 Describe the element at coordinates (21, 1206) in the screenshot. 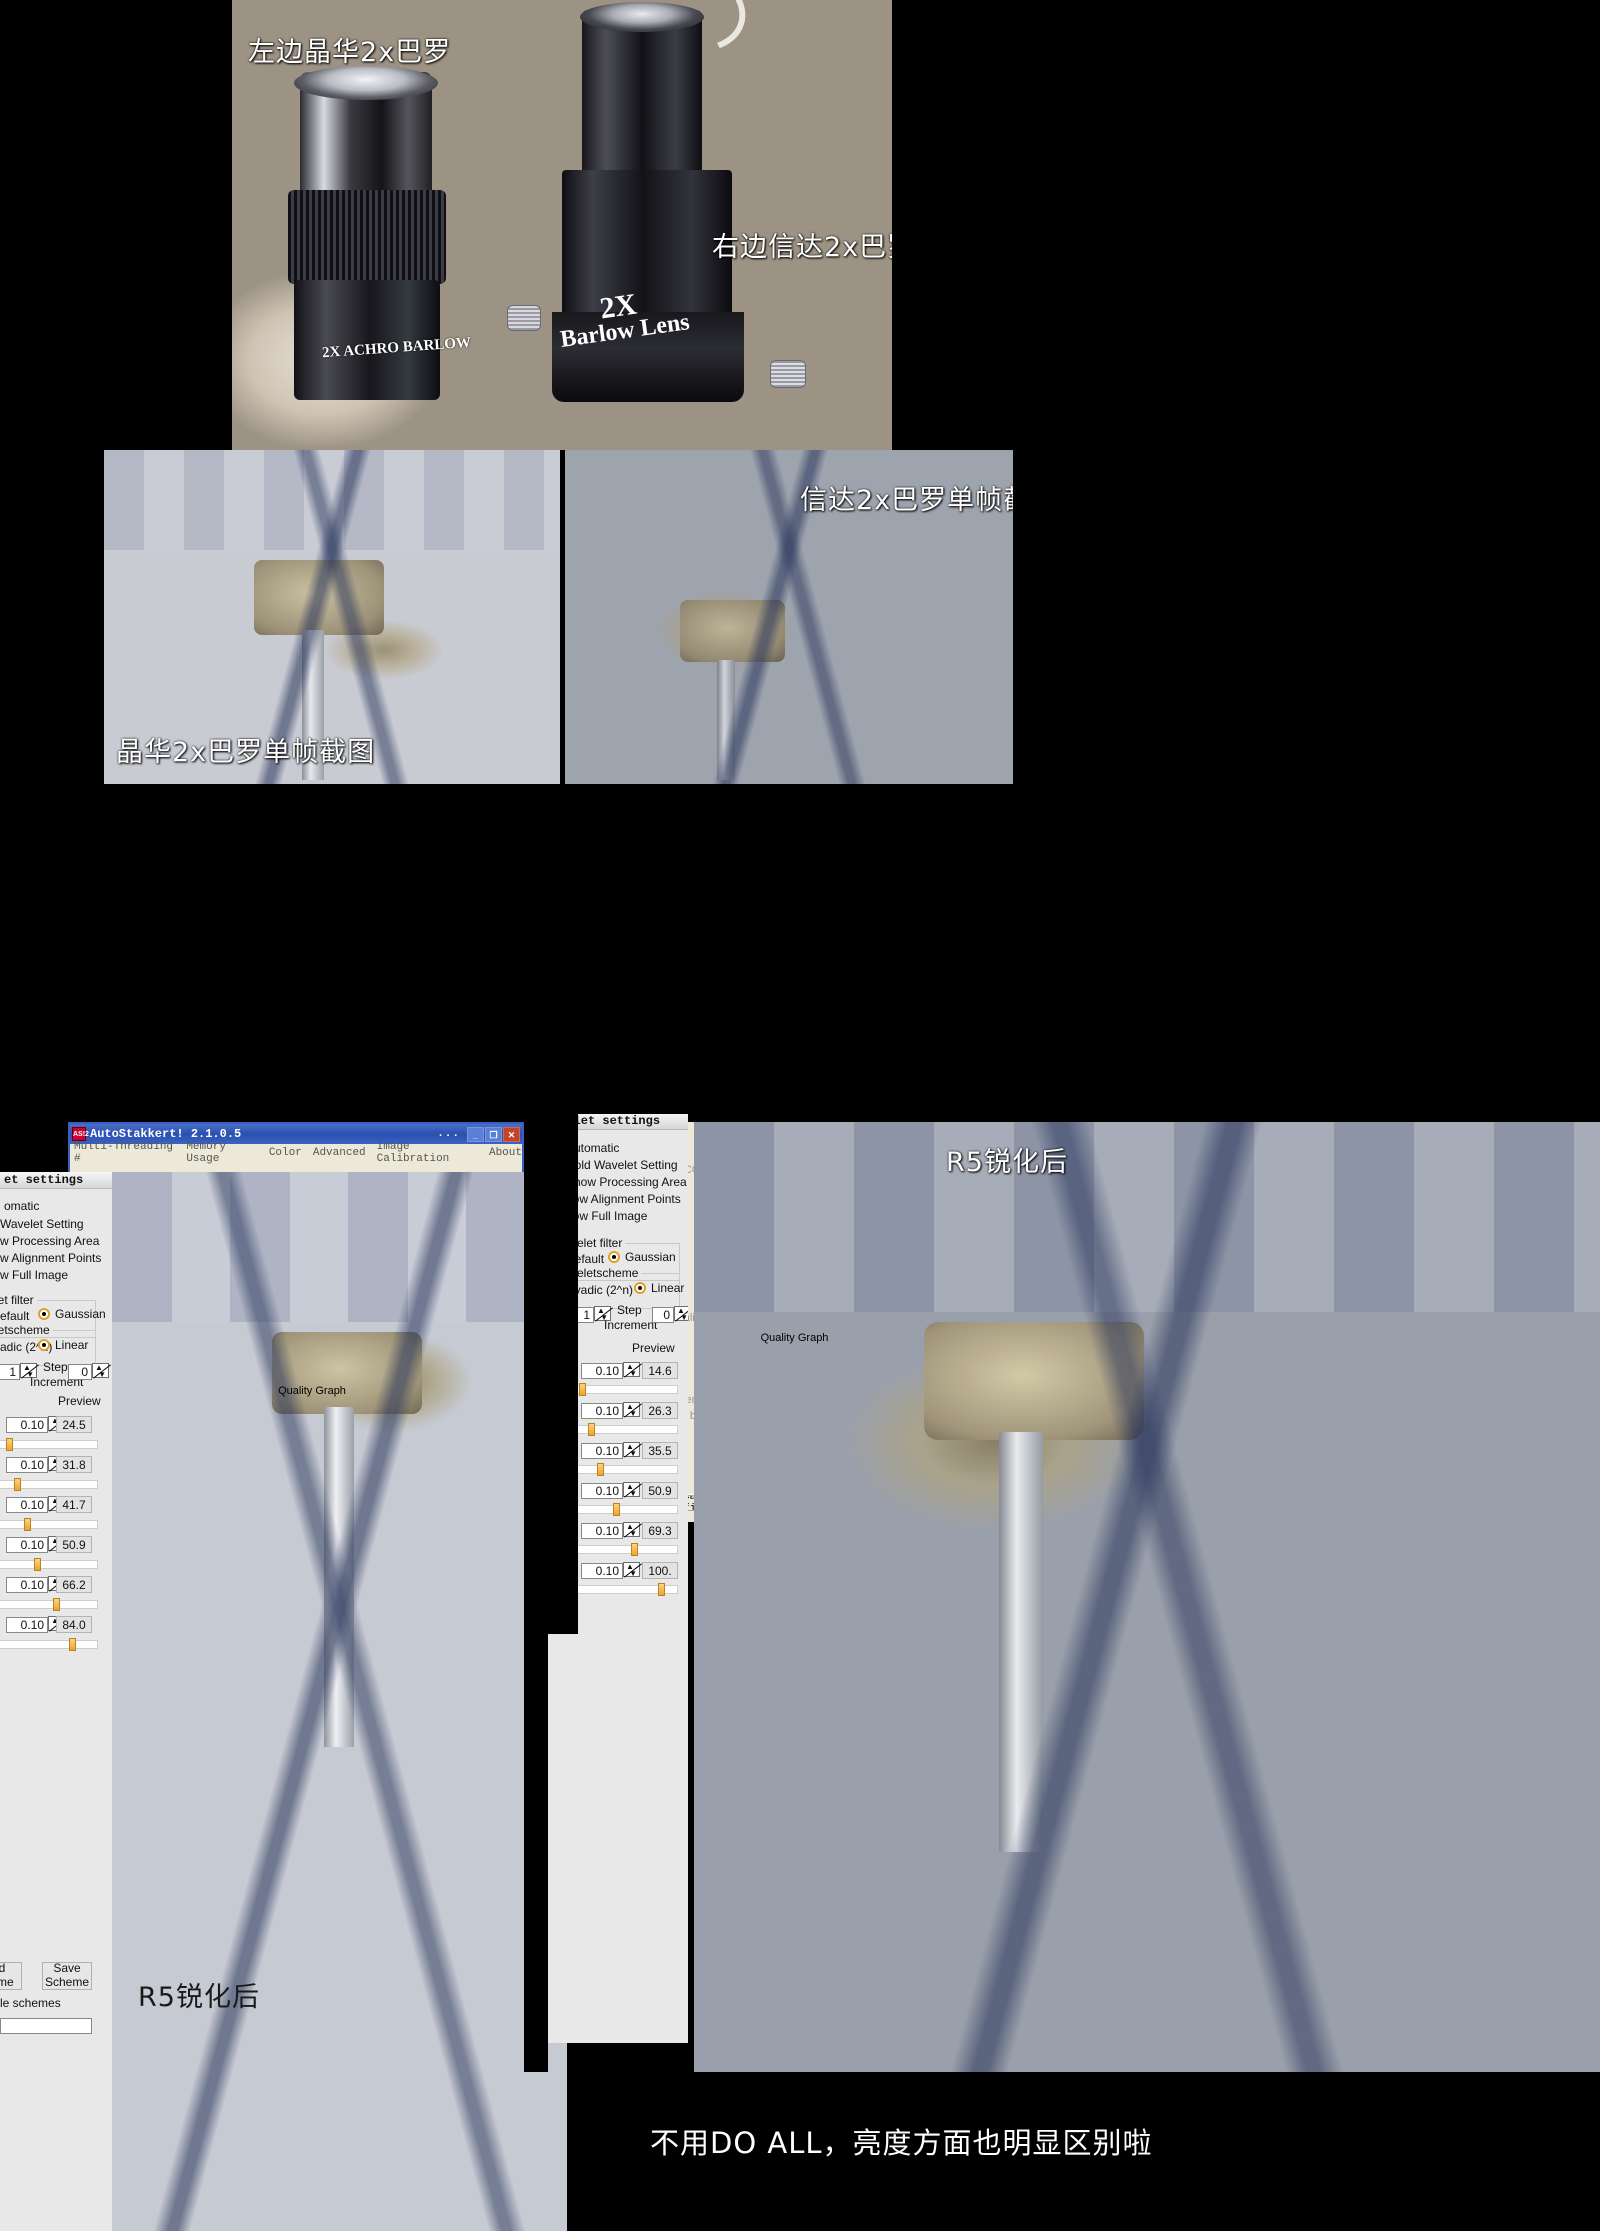

I see `wavelet-left-checkbox-automatic: omatic` at that location.